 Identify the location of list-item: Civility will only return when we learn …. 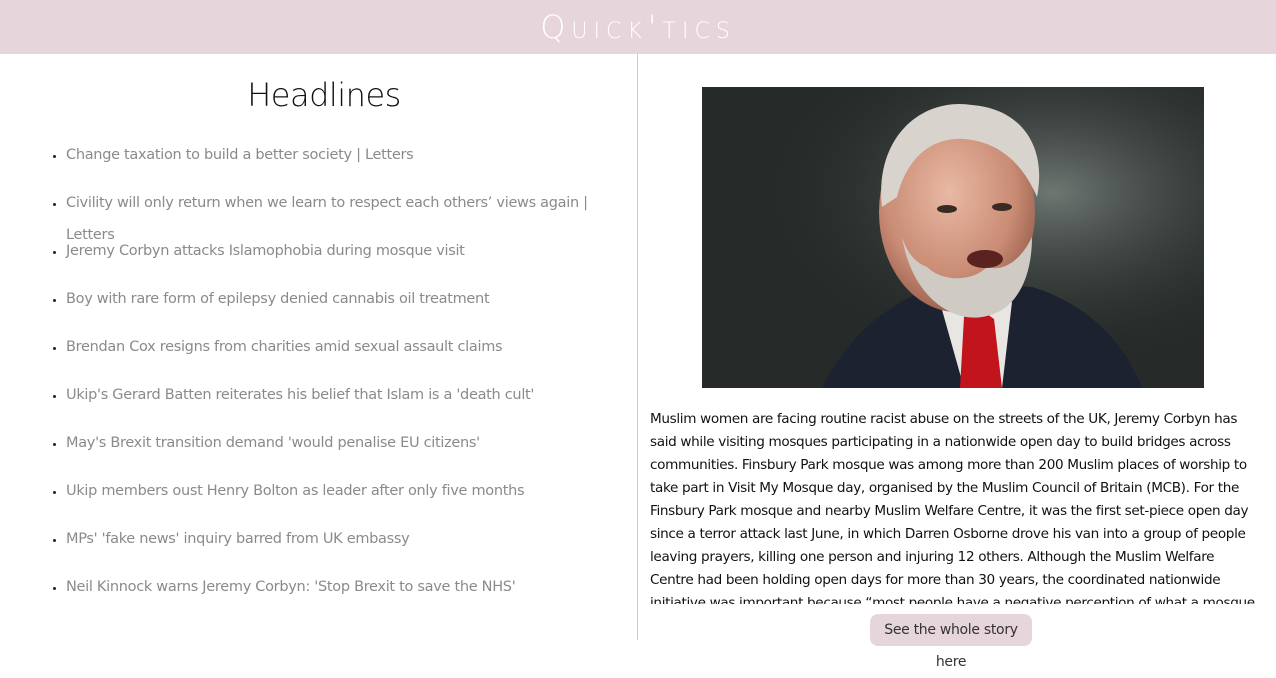
(351, 215).